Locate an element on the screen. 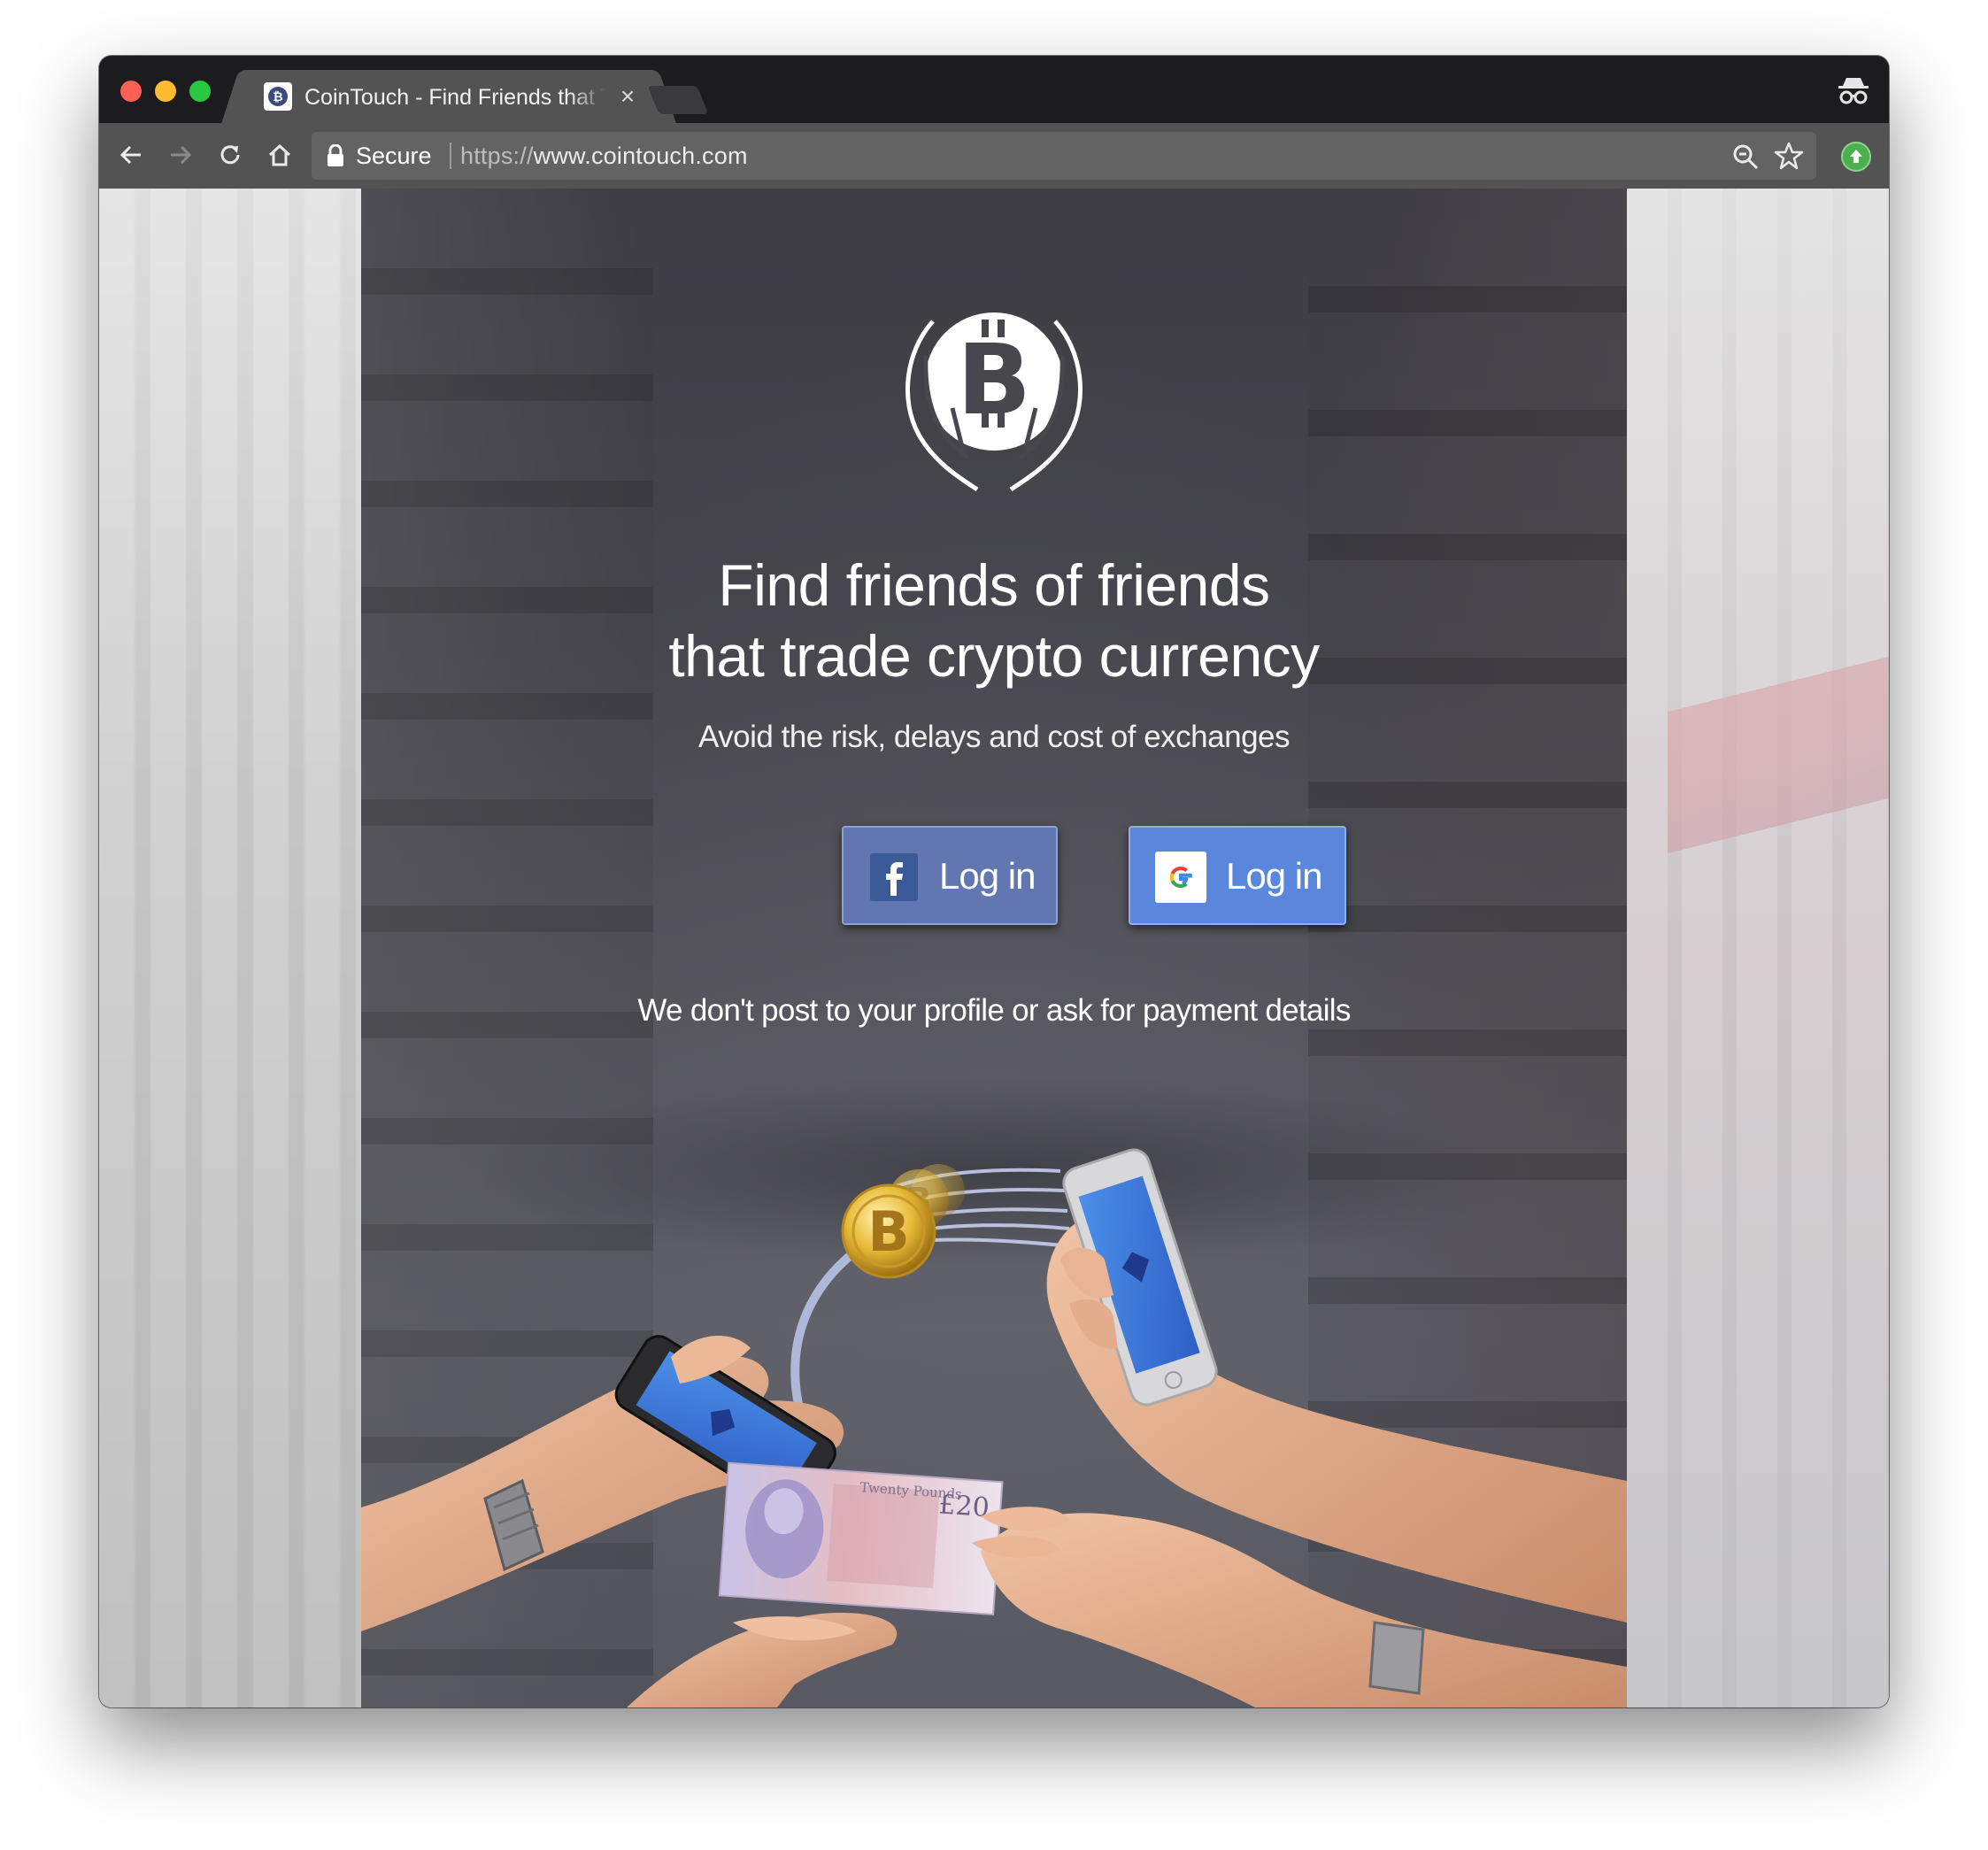 The height and width of the screenshot is (1850, 1988). home-button is located at coordinates (279, 154).